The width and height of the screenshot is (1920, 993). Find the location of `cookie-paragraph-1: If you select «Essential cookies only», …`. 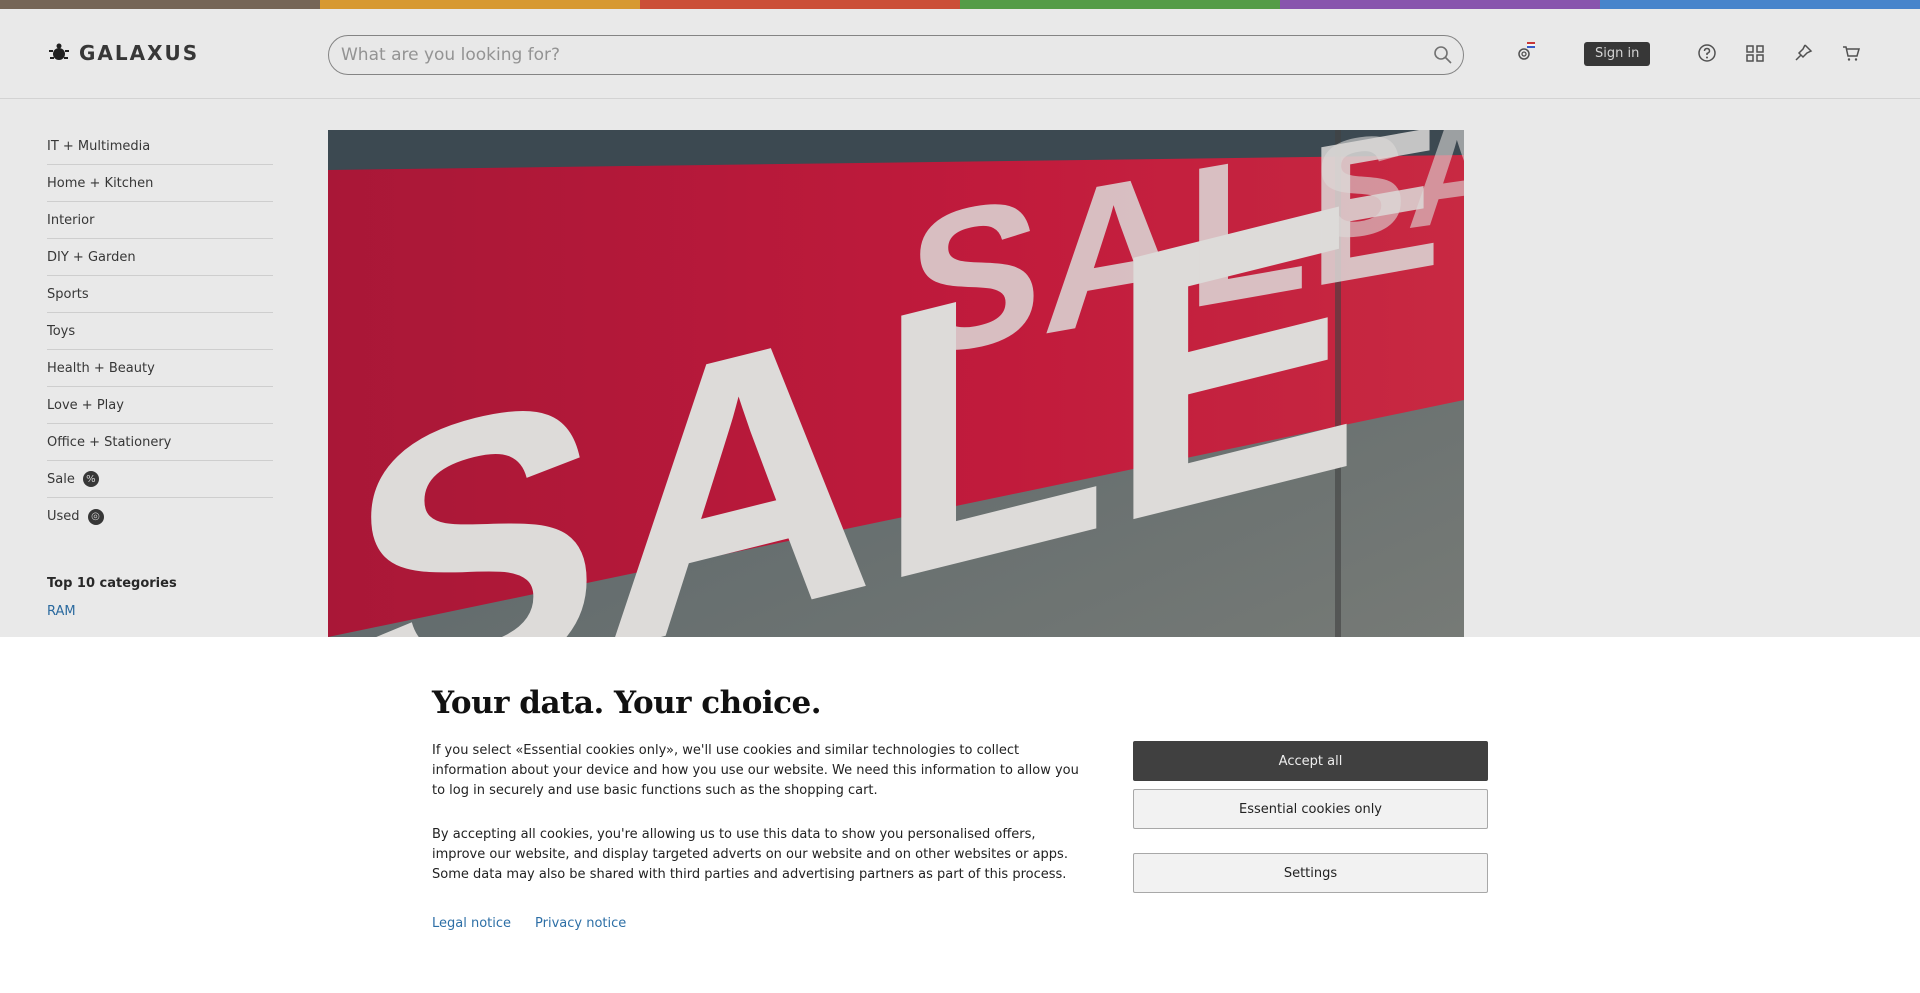

cookie-paragraph-1: If you select «Essential cookies only», … is located at coordinates (755, 770).